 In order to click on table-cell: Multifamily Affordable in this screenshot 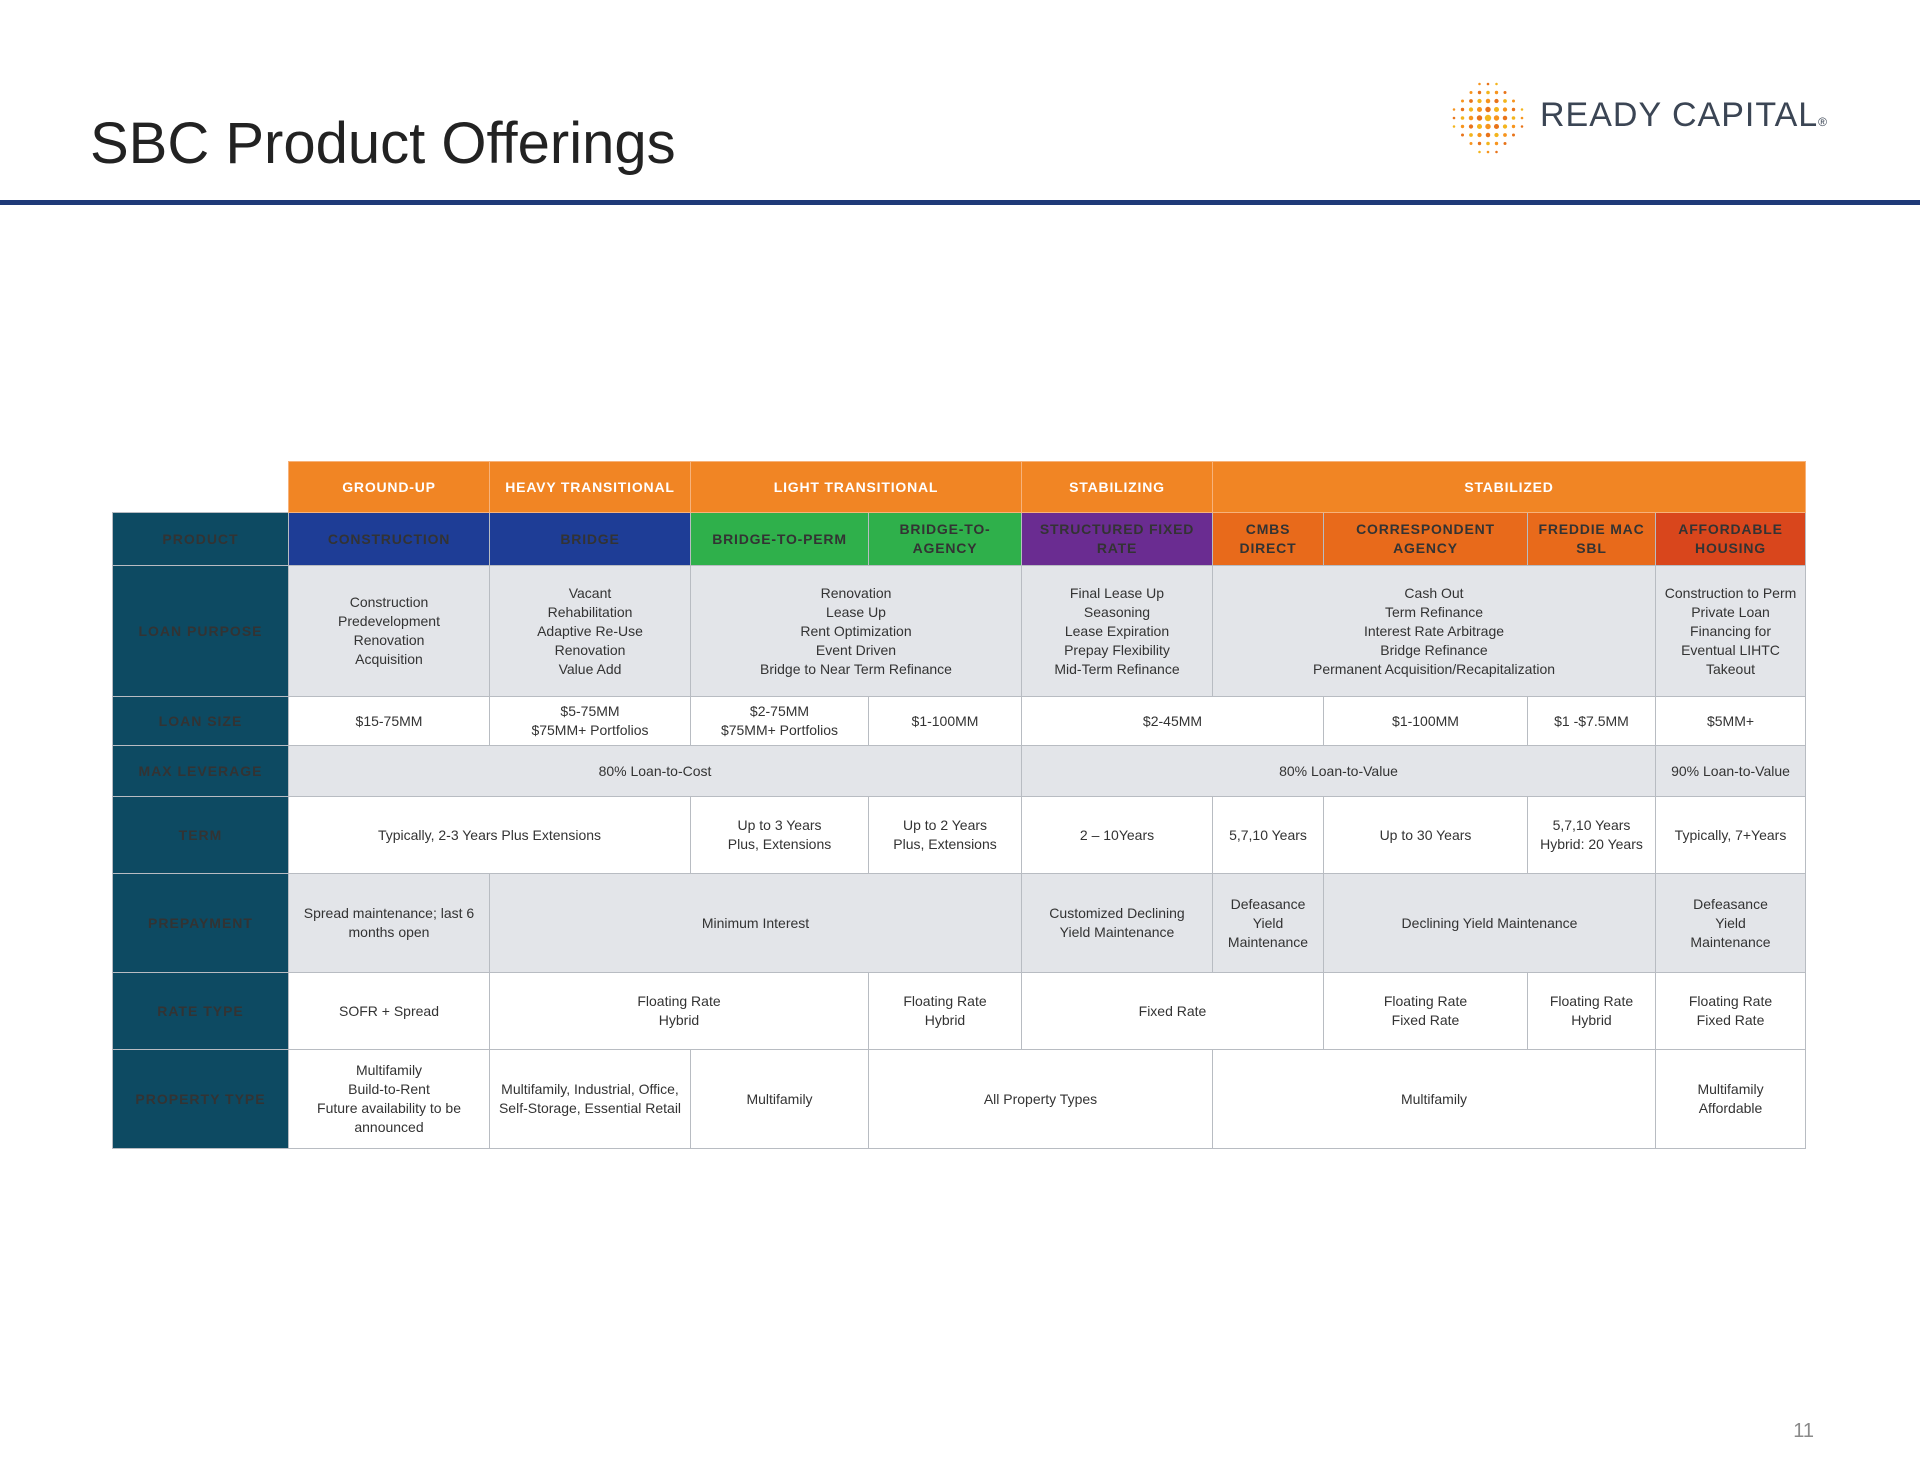, I will do `click(1730, 1099)`.